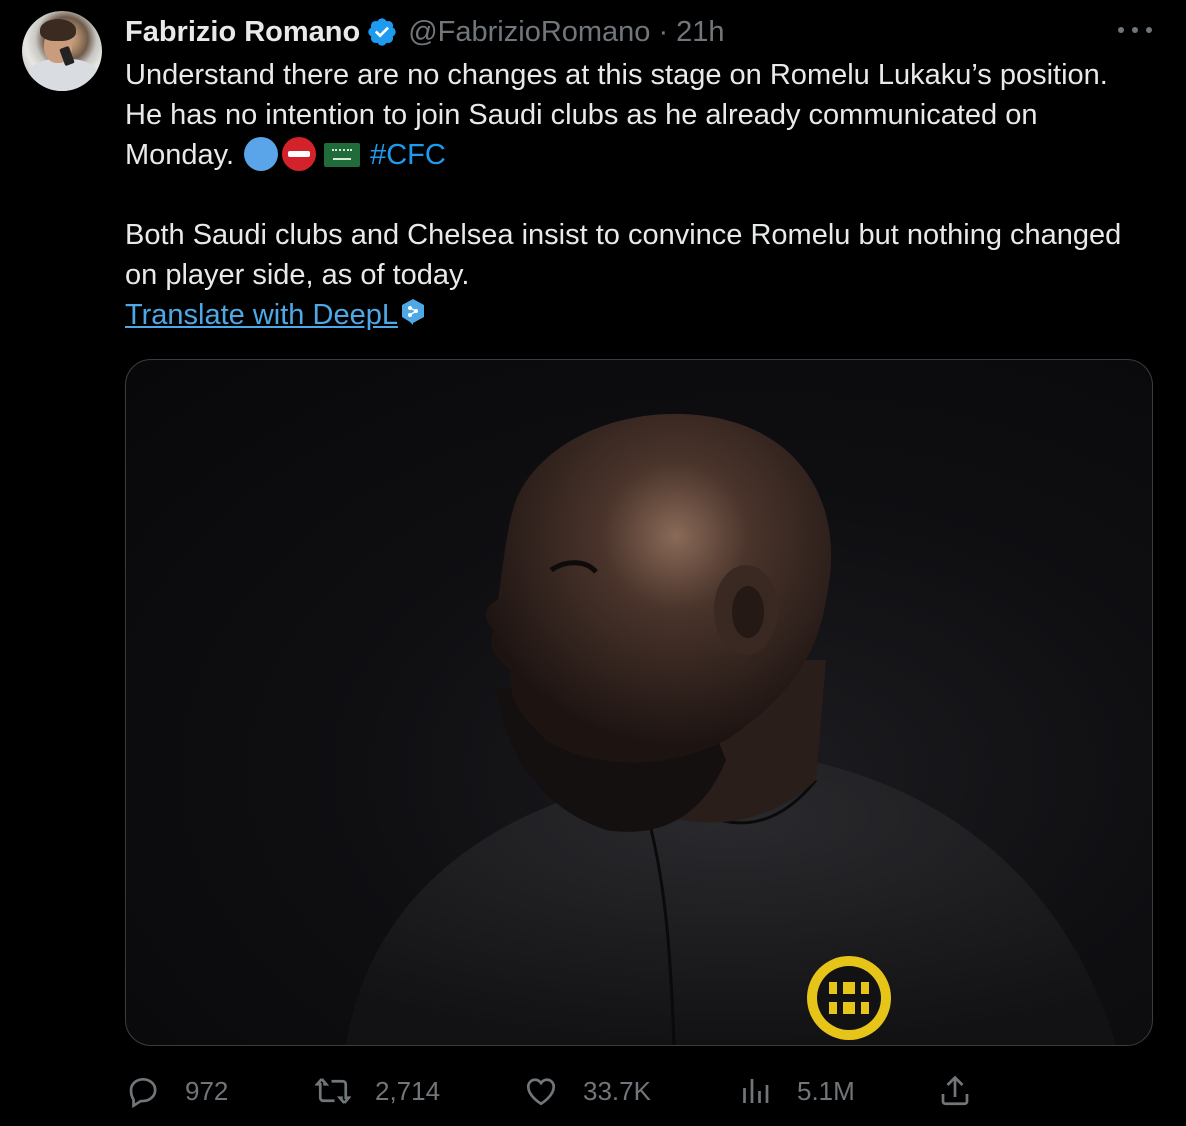  Describe the element at coordinates (700, 32) in the screenshot. I see `timestamp: 21h` at that location.